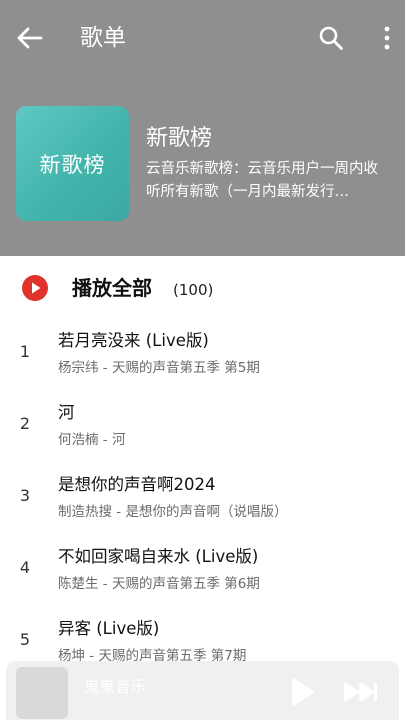 Image resolution: width=405 pixels, height=720 pixels. What do you see at coordinates (66, 412) in the screenshot?
I see `song-title: 河` at bounding box center [66, 412].